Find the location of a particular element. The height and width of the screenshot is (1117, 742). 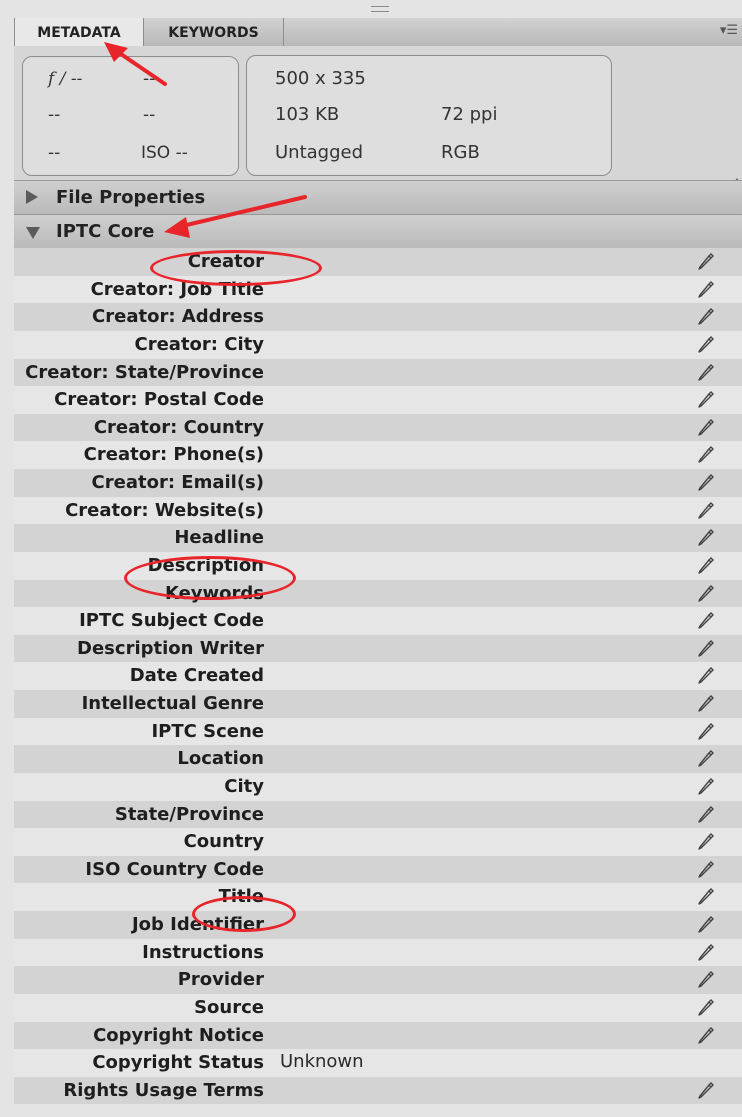

iptc-field-row: Creator: Website(s) is located at coordinates (378, 510).